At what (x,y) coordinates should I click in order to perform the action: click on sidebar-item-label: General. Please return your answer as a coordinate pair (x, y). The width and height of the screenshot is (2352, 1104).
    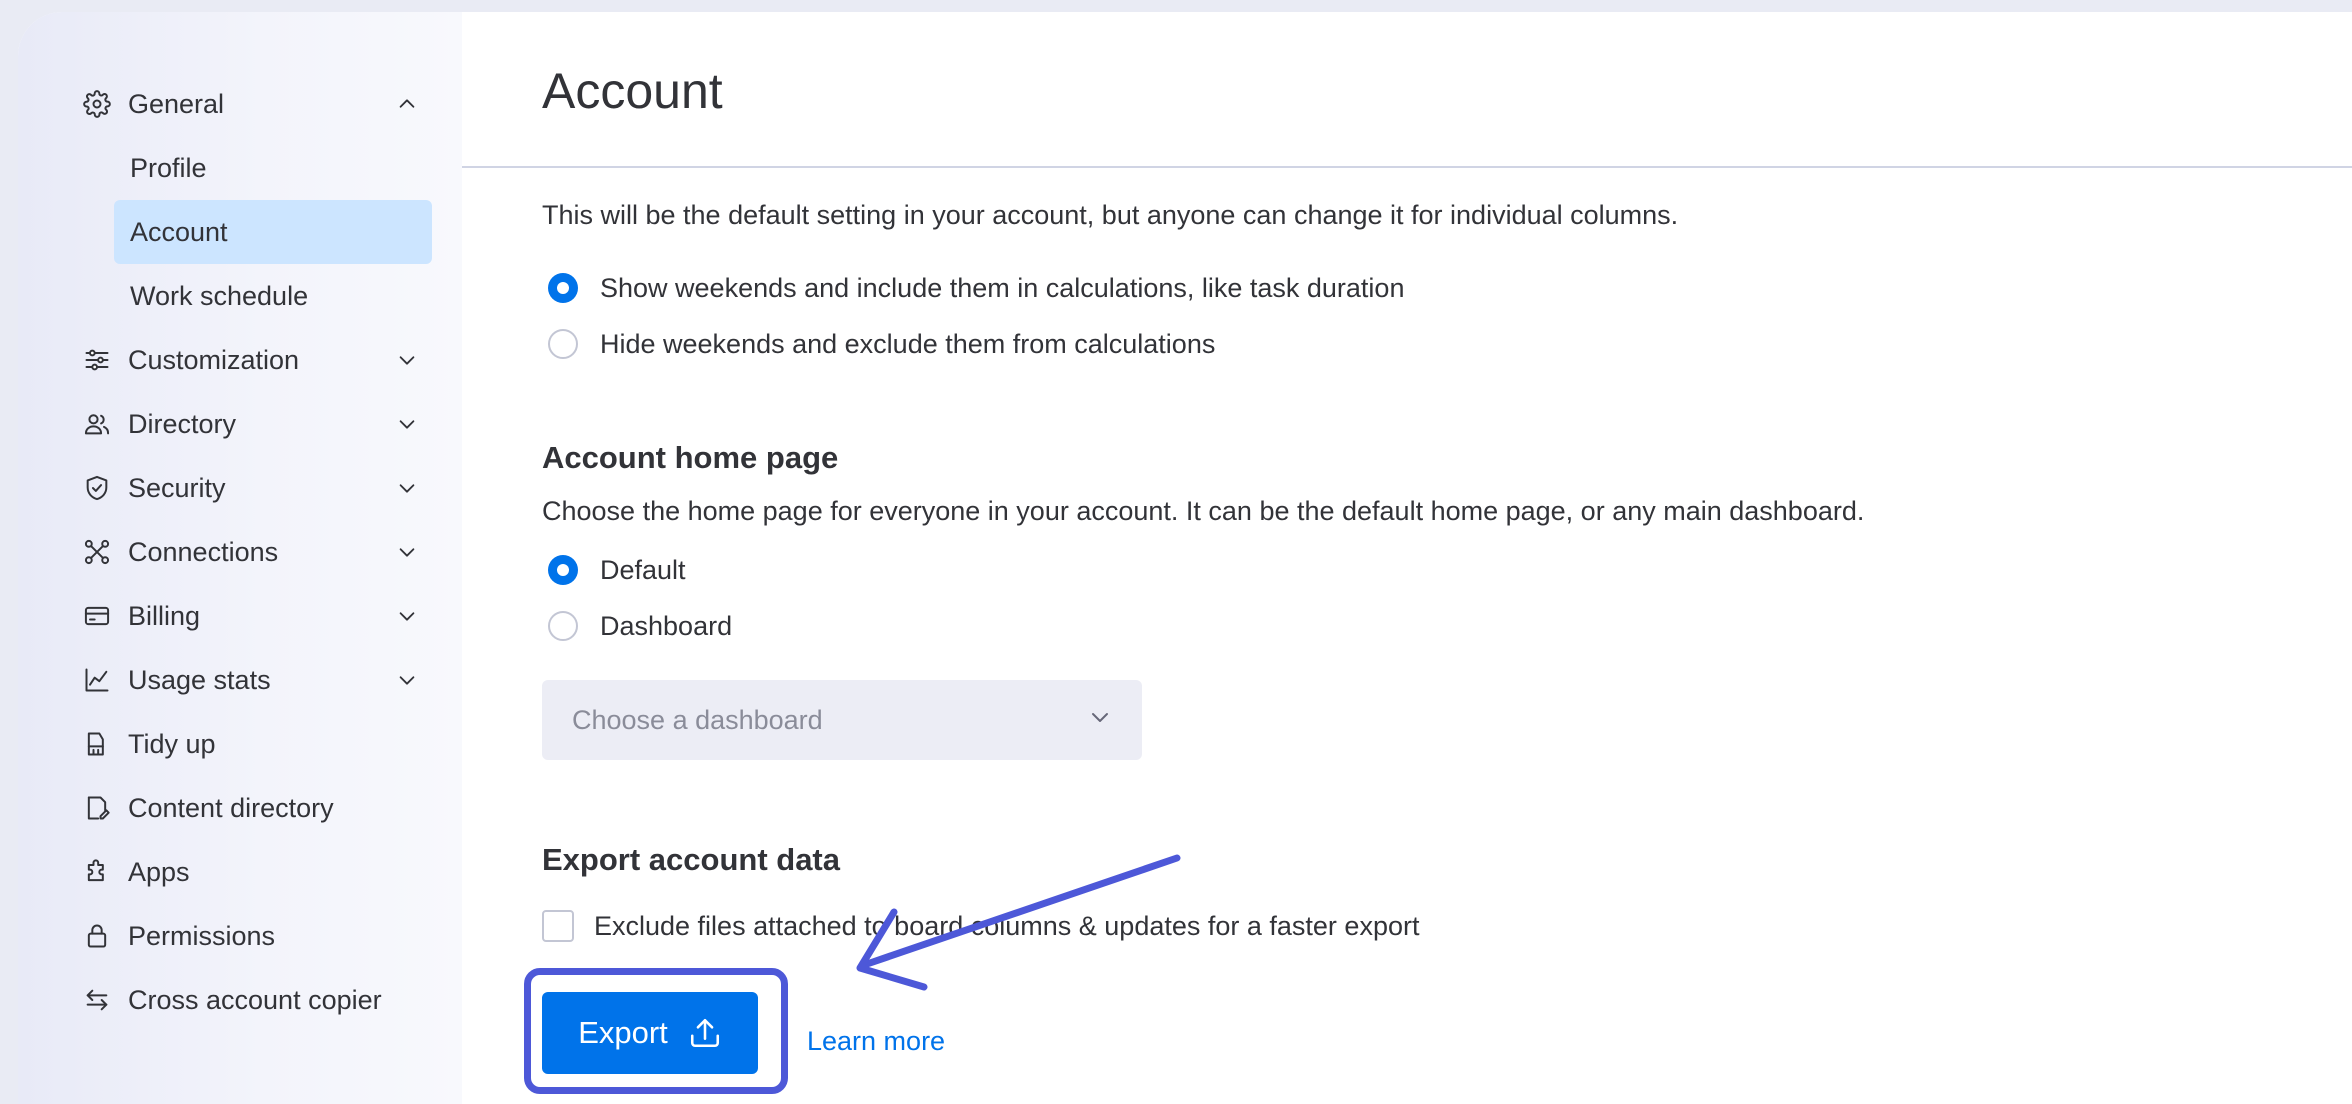
    Looking at the image, I should click on (176, 103).